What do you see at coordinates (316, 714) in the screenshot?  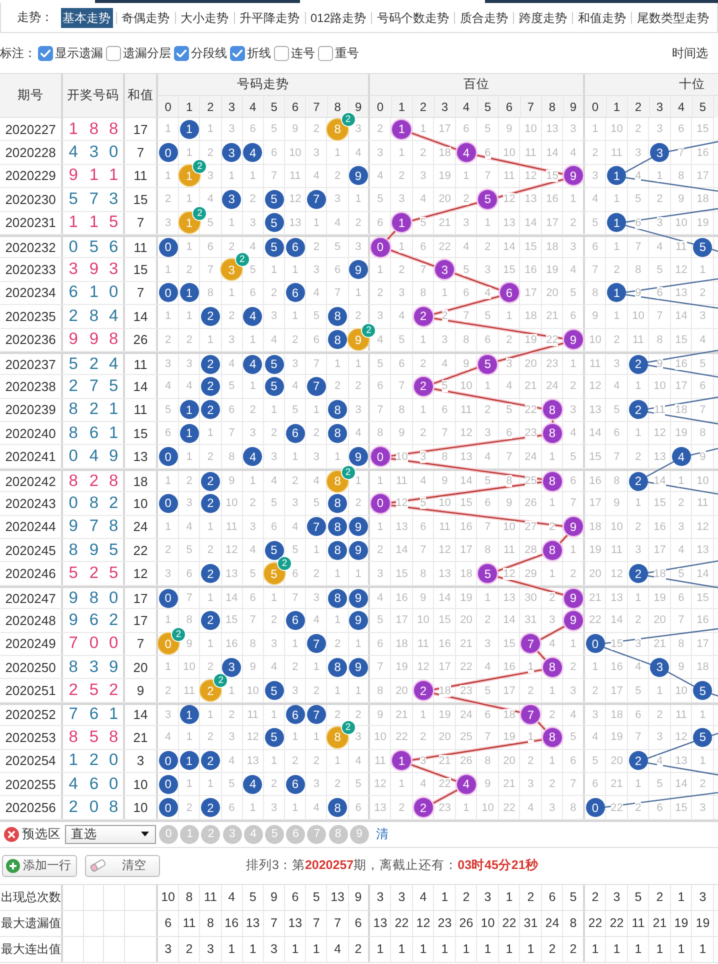 I see `number-ball: 7` at bounding box center [316, 714].